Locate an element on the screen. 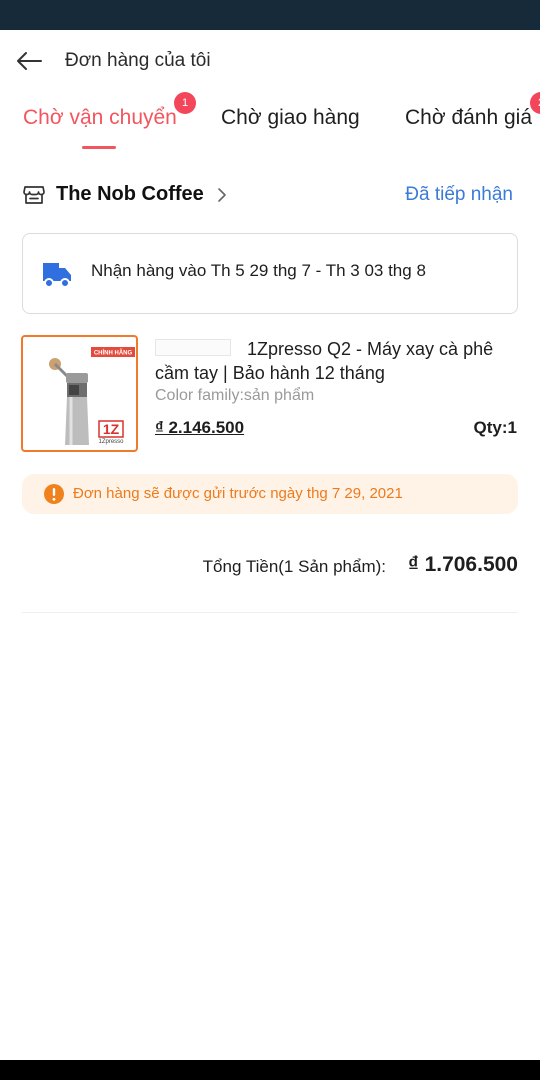 Image resolution: width=540 pixels, height=1080 pixels. tab-awaiting-delivery: Chờ giao hàng is located at coordinates (290, 118).